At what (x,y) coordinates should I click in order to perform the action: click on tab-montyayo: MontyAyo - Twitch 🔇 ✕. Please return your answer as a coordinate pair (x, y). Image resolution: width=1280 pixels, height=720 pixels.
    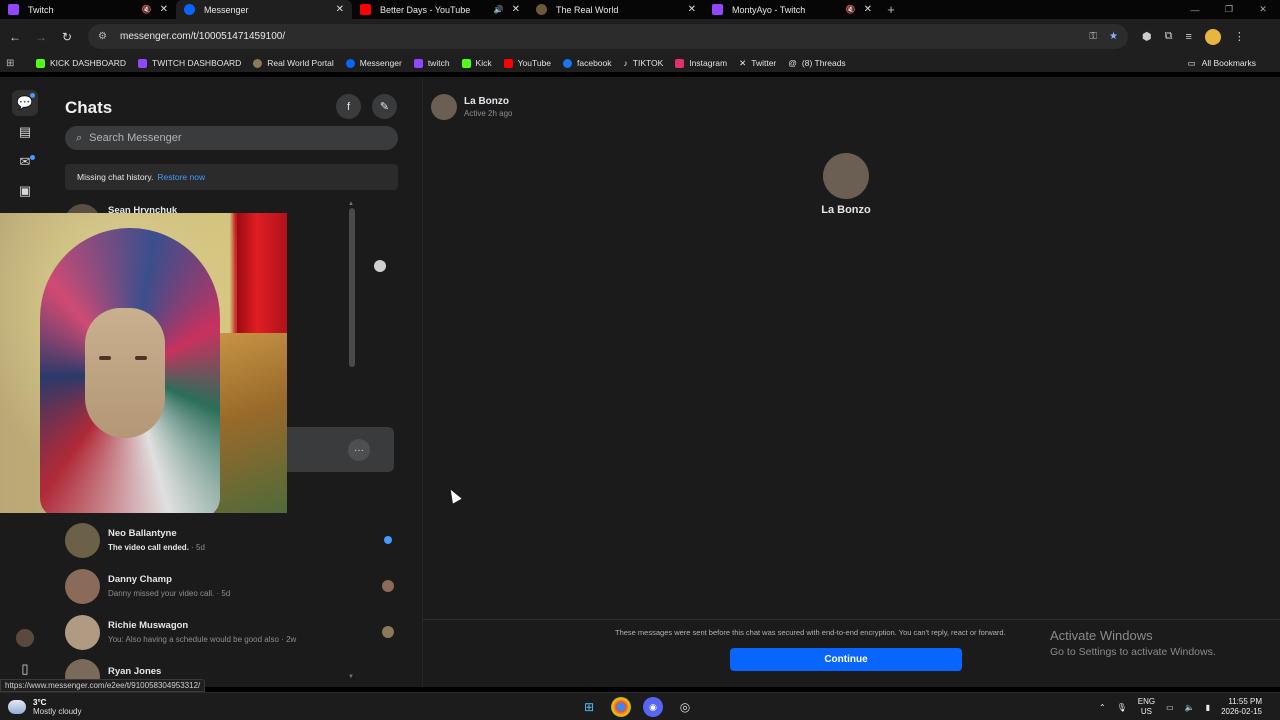
    Looking at the image, I should click on (792, 9).